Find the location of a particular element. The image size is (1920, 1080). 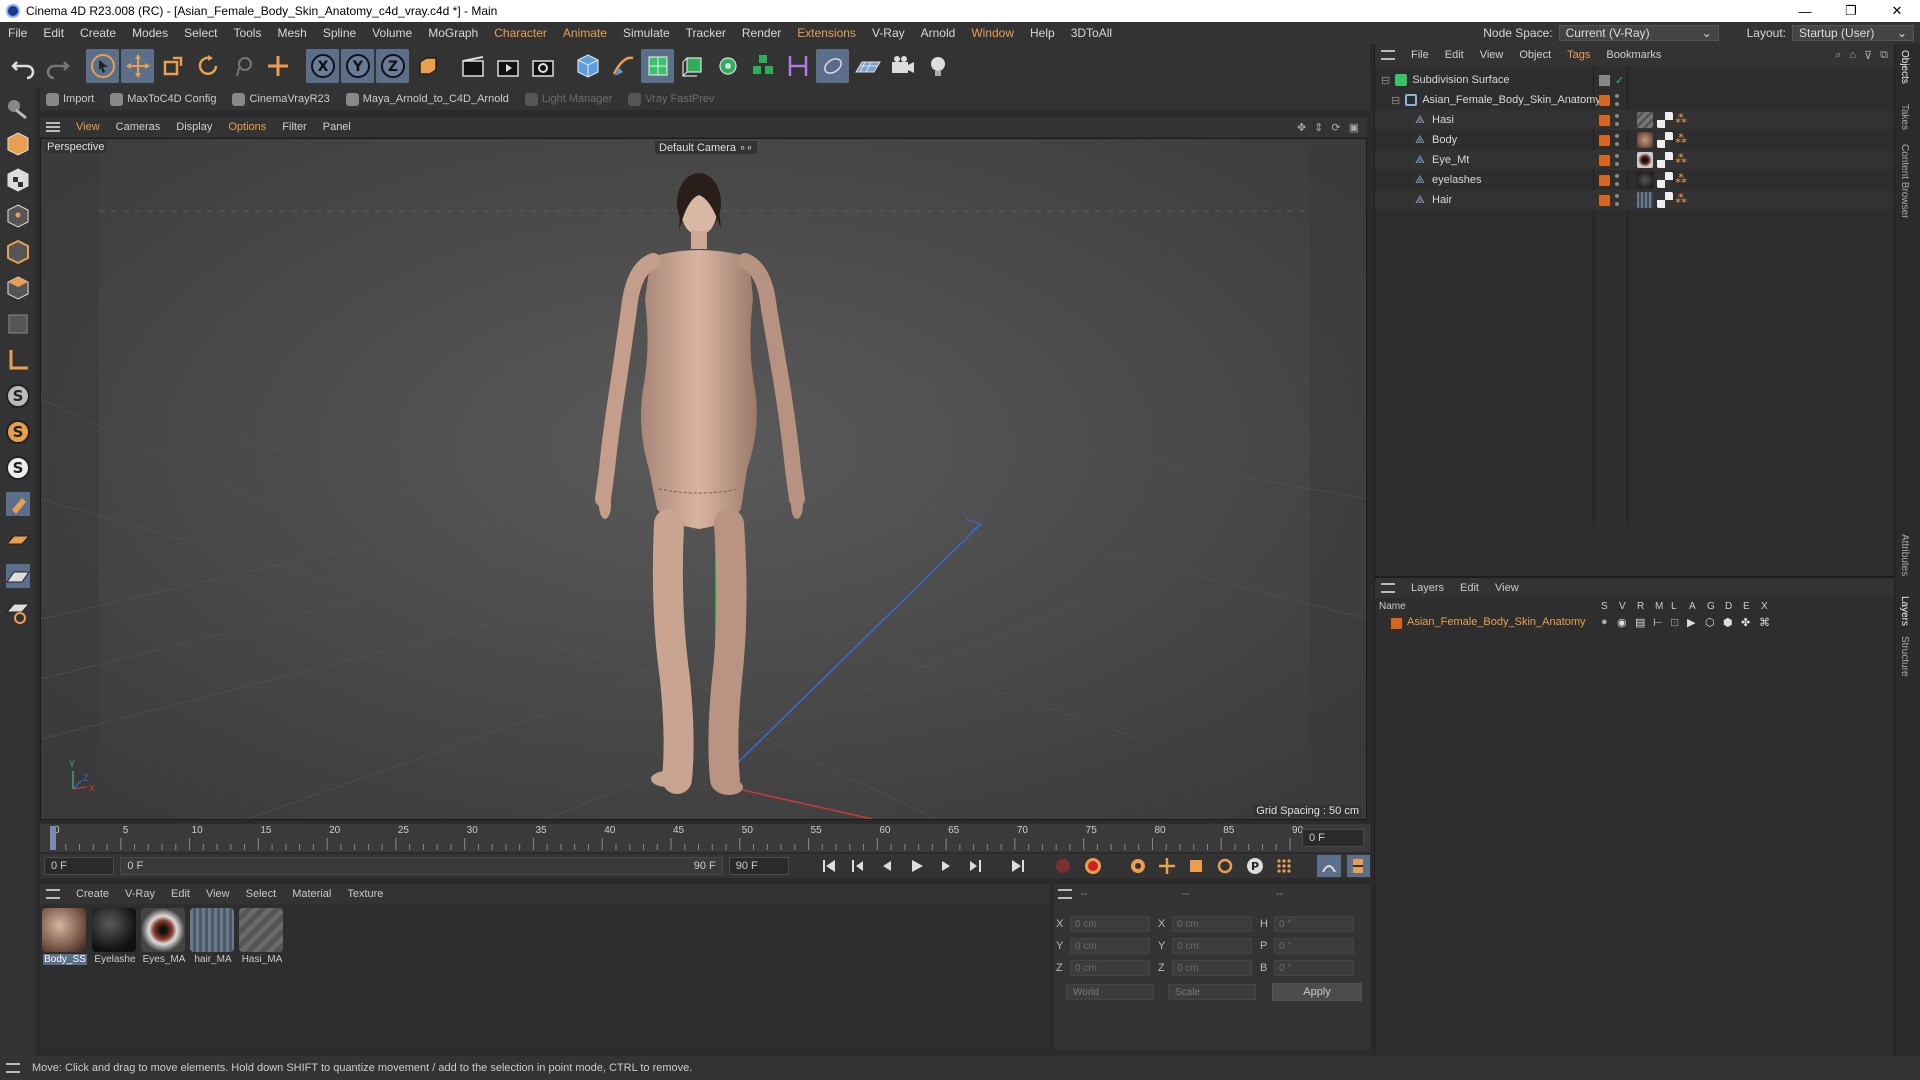

plugin-import: Import is located at coordinates (70, 99).